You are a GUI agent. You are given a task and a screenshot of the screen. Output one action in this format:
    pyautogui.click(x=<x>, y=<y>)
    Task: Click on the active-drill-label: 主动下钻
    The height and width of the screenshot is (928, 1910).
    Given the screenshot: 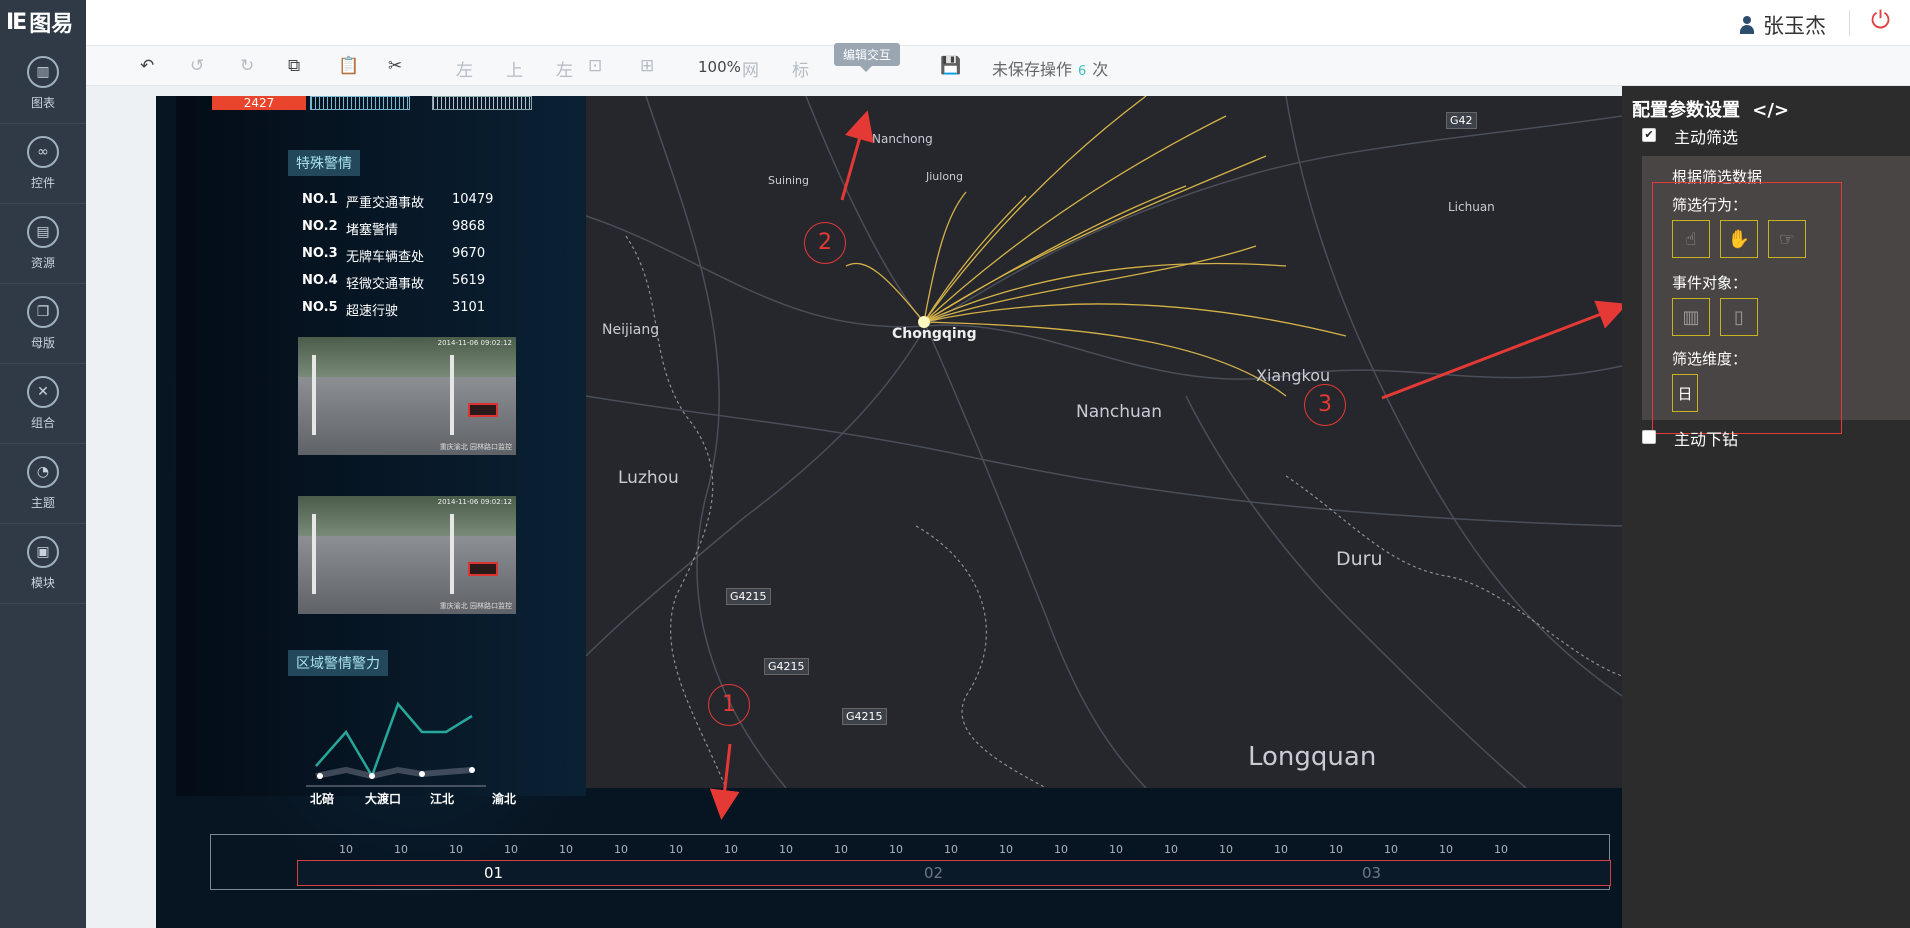 What is the action you would take?
    pyautogui.click(x=1706, y=439)
    